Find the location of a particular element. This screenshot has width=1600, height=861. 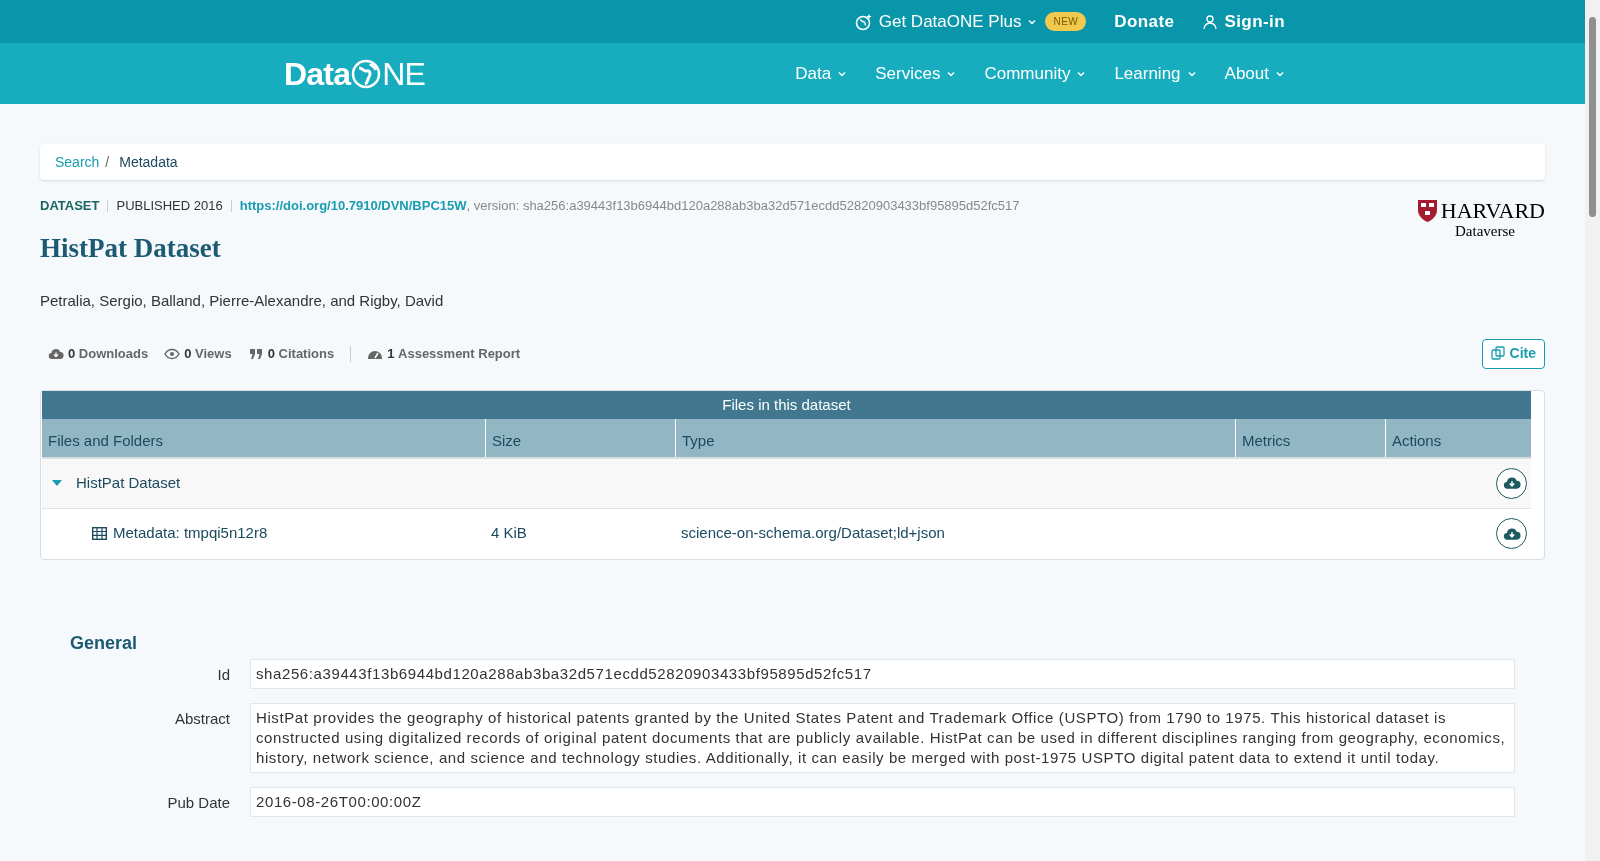

folder-name: HistPat Dataset is located at coordinates (128, 483).